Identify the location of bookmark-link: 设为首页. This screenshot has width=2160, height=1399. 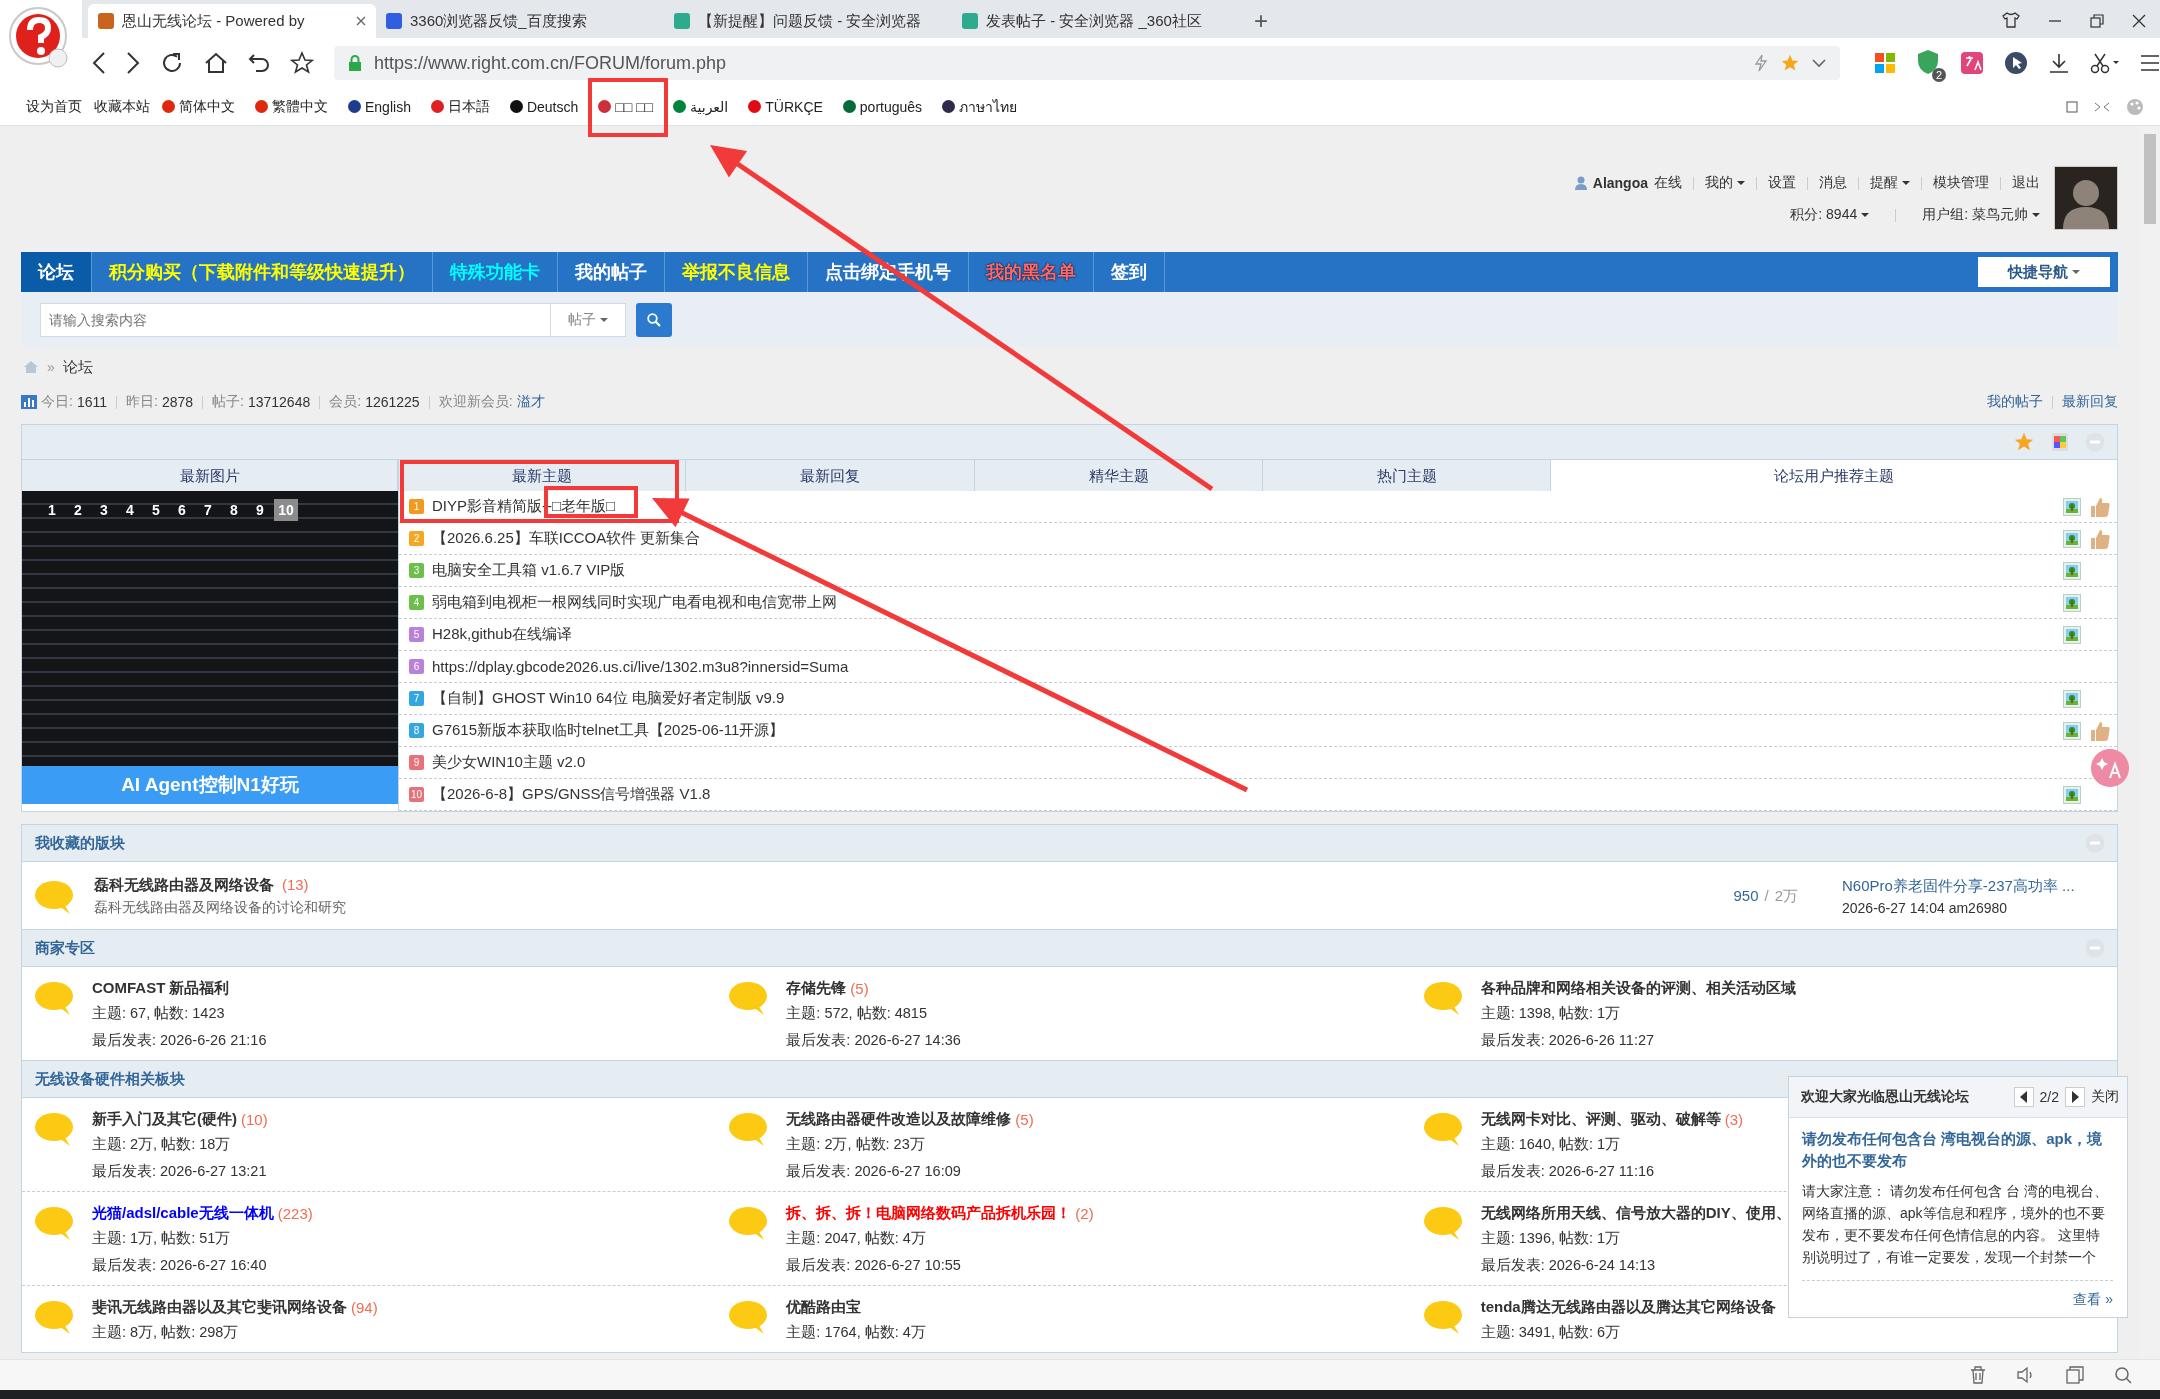
(54, 106).